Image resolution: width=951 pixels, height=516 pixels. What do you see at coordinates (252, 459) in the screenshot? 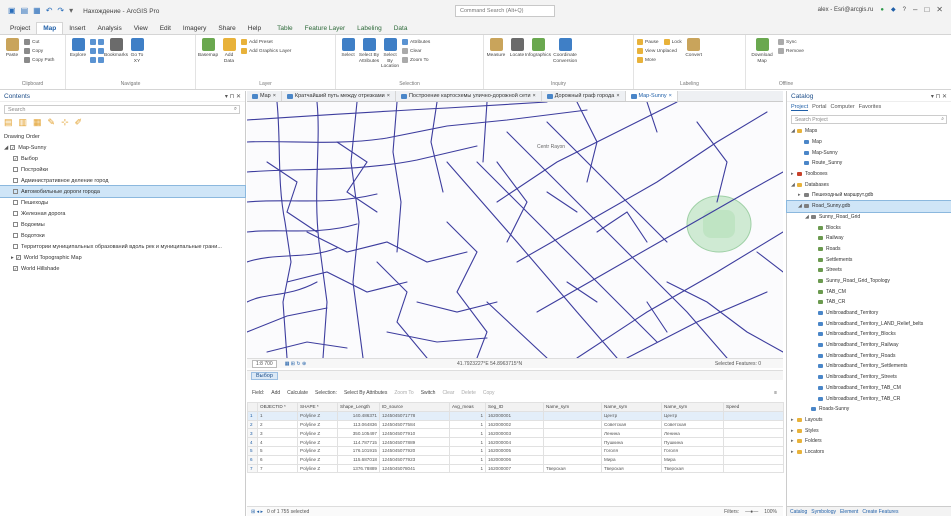
I see `row-number: 6` at bounding box center [252, 459].